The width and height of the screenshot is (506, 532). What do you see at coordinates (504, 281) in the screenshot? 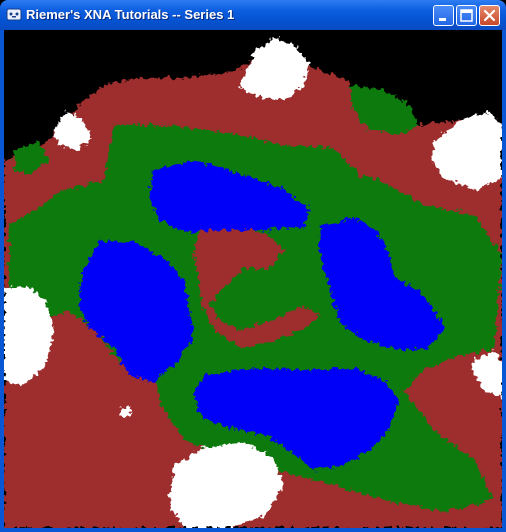
I see `window-frame-right` at bounding box center [504, 281].